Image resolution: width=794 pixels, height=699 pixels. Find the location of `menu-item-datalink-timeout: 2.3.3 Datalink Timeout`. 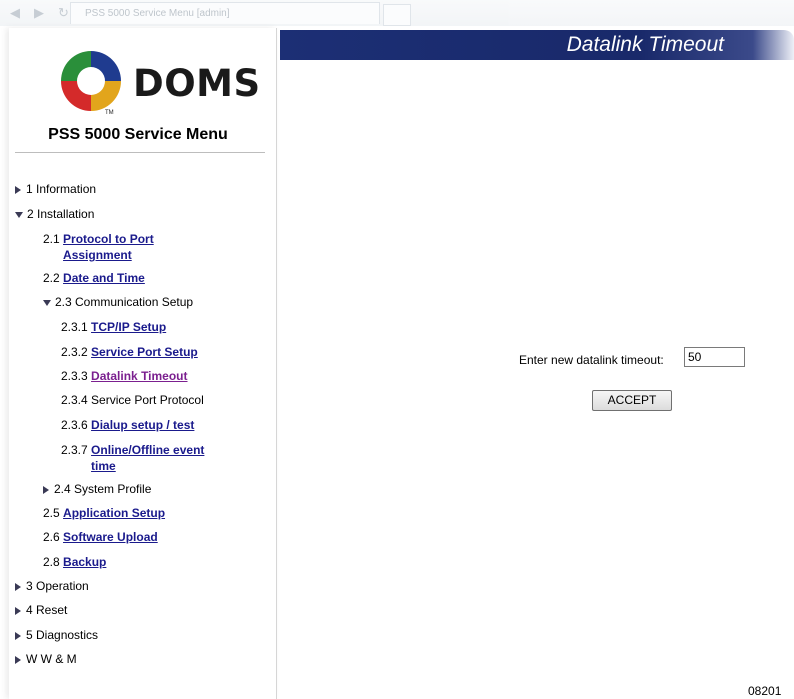

menu-item-datalink-timeout: 2.3.3 Datalink Timeout is located at coordinates (124, 376).